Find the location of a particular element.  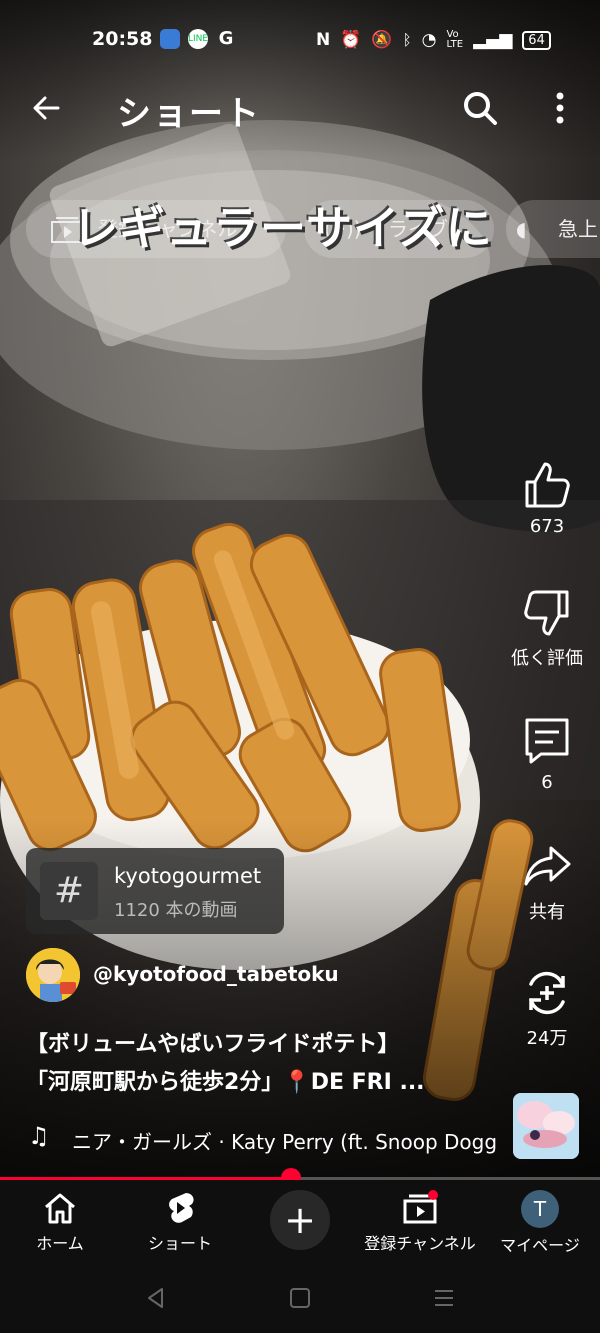

signal-icon: ▂▄▆ is located at coordinates (493, 40).